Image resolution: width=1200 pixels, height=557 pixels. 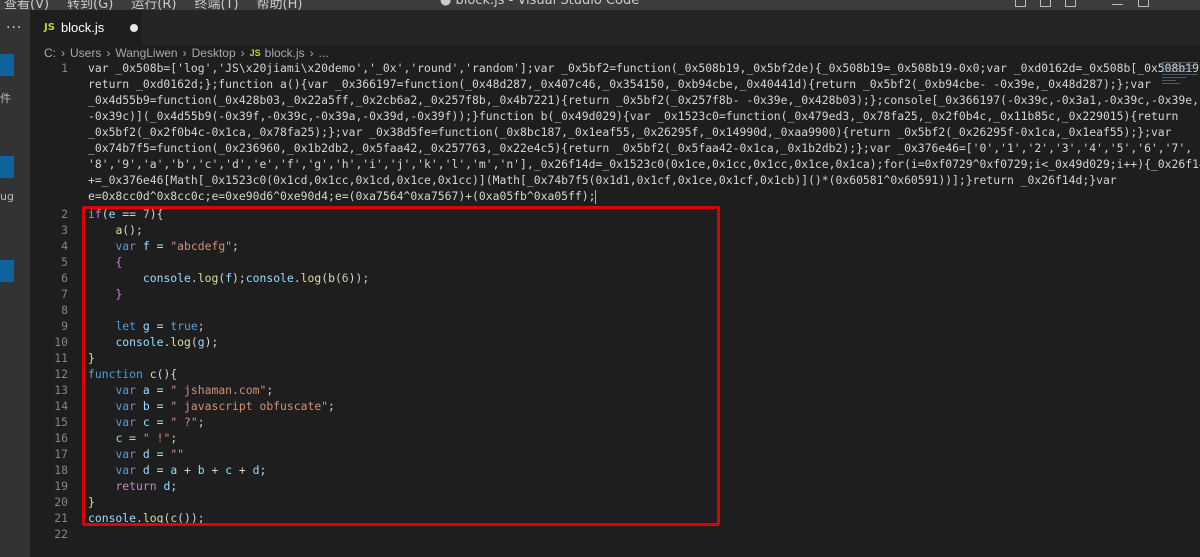 I want to click on breadcrumb-drive: C:, so click(x=50, y=53).